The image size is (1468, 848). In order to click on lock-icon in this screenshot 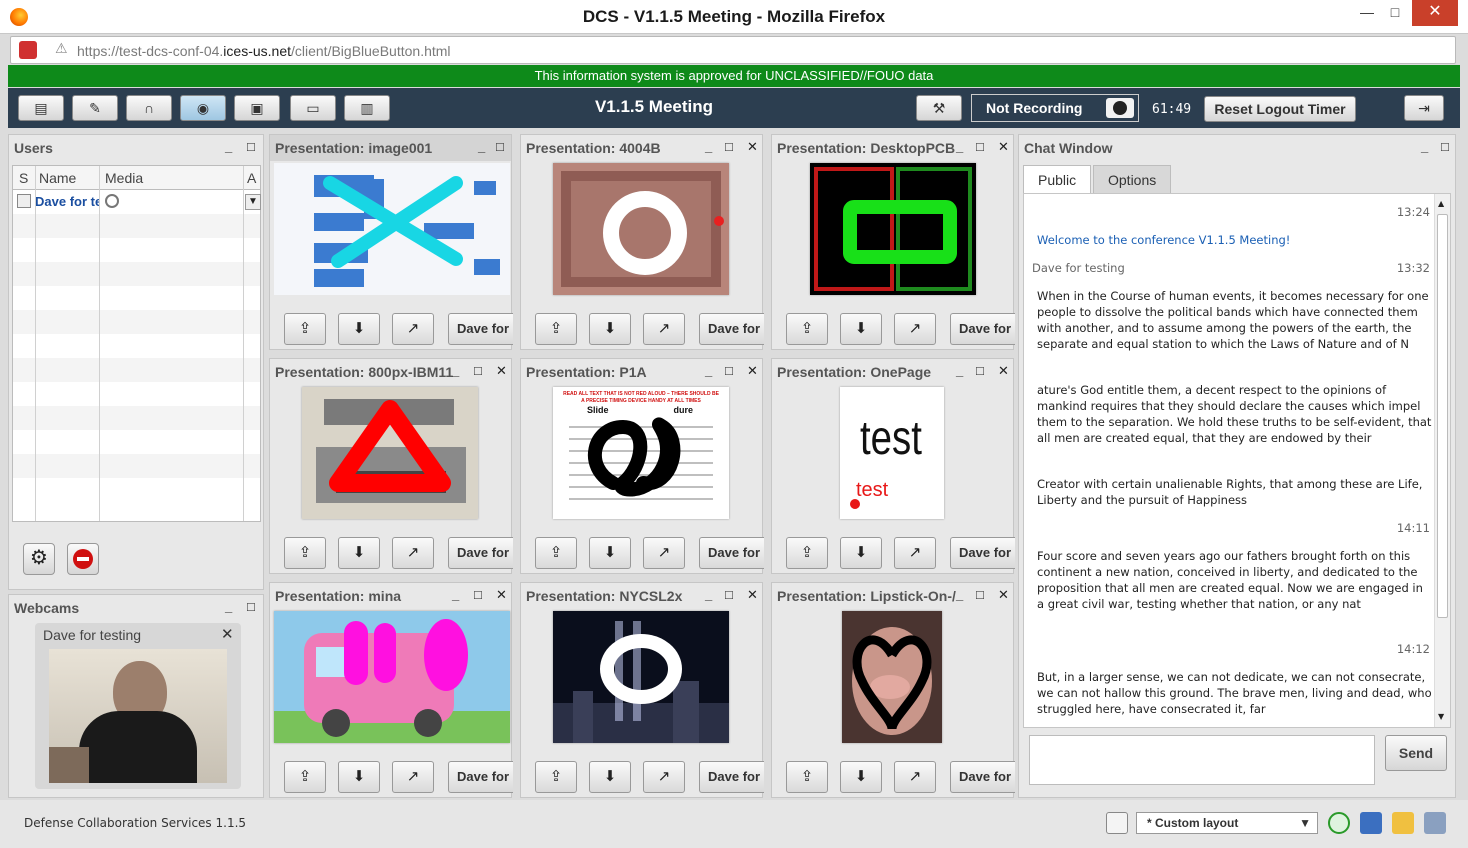, I will do `click(1435, 823)`.